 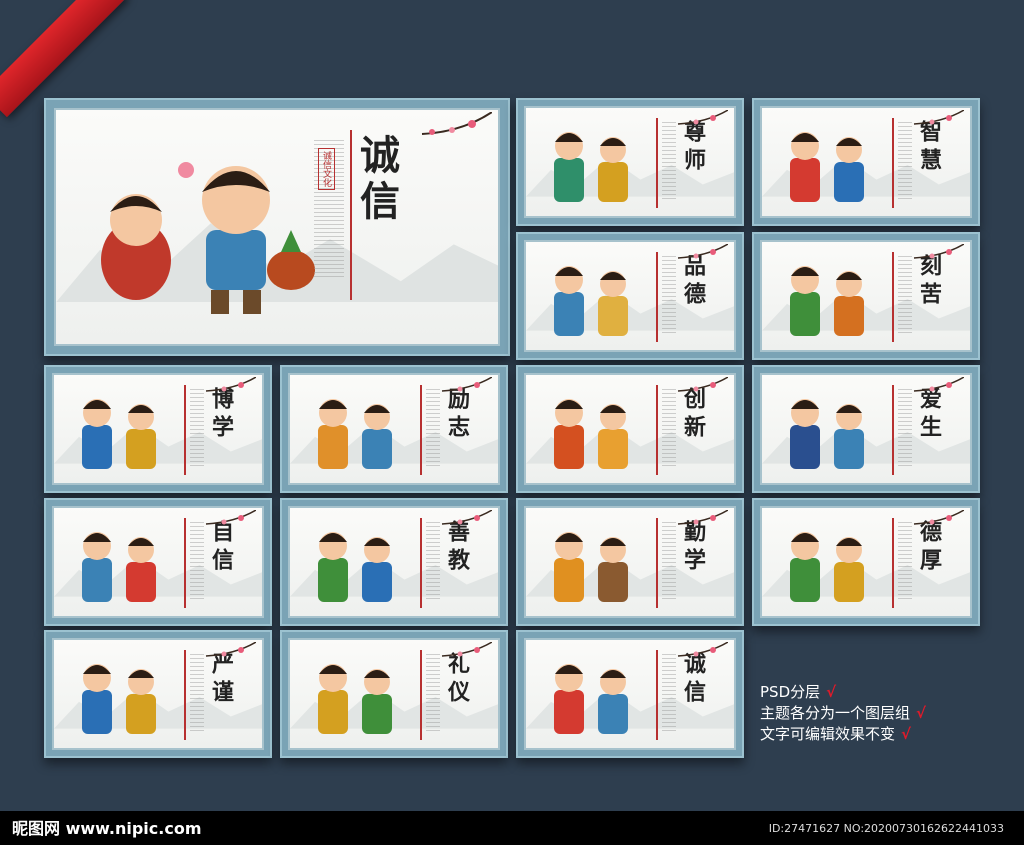 What do you see at coordinates (107, 827) in the screenshot?
I see `site-logo: 昵图网 www.nipic.com` at bounding box center [107, 827].